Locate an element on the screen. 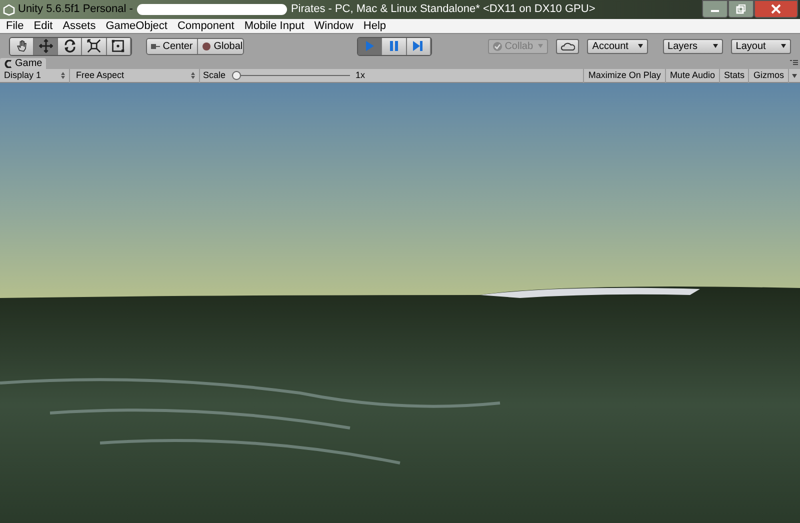 The height and width of the screenshot is (523, 800). rect-tool-icon is located at coordinates (118, 46).